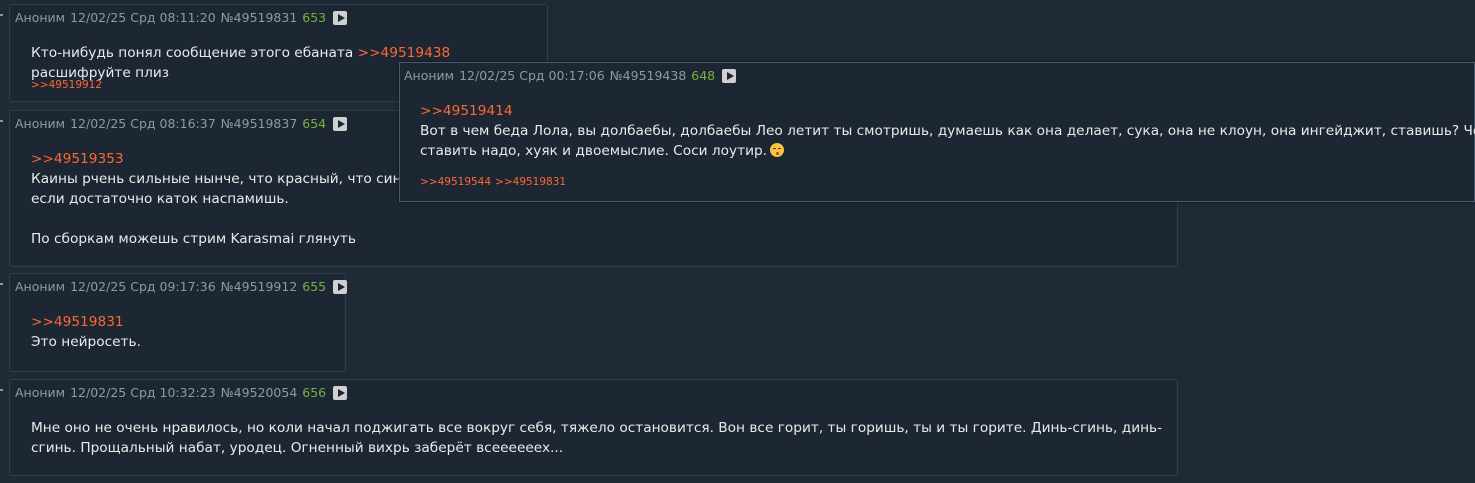 The image size is (1475, 483). I want to click on post-id: №49519831, so click(259, 17).